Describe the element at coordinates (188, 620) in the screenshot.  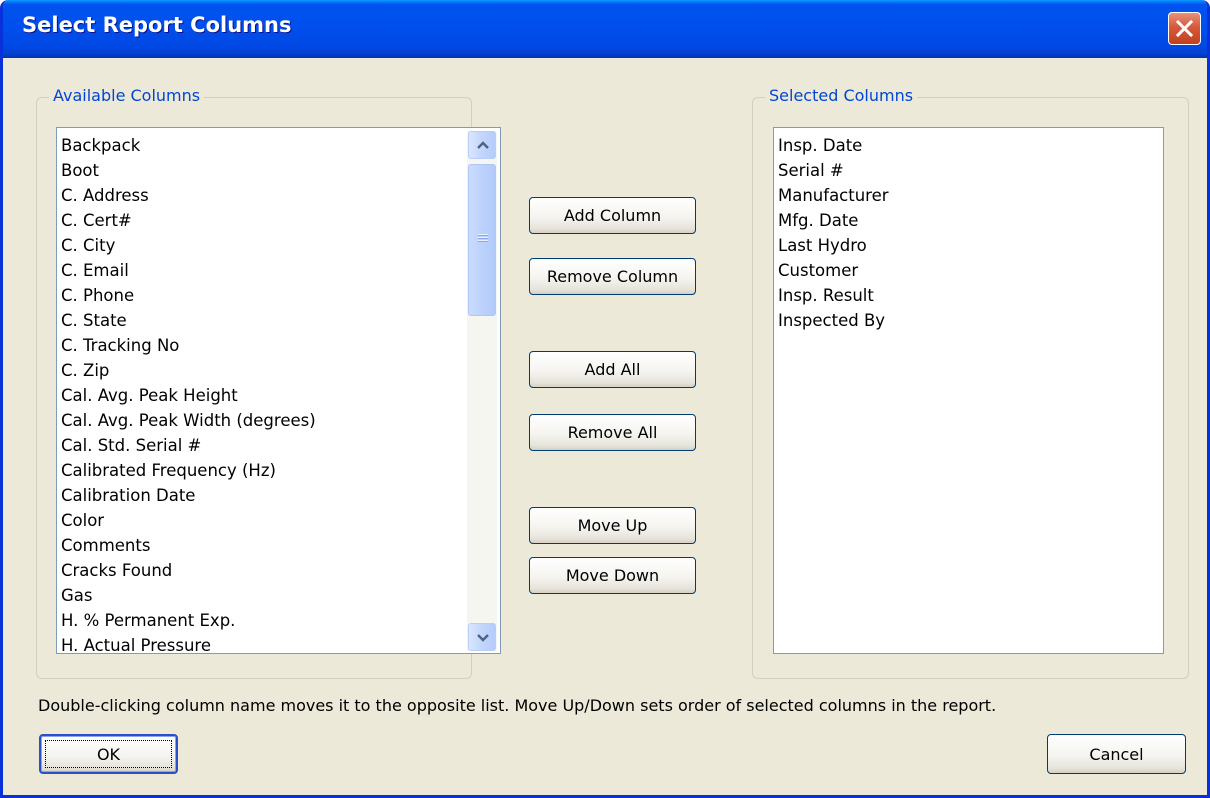
I see `list-item: H. % Permanent Exp.` at that location.